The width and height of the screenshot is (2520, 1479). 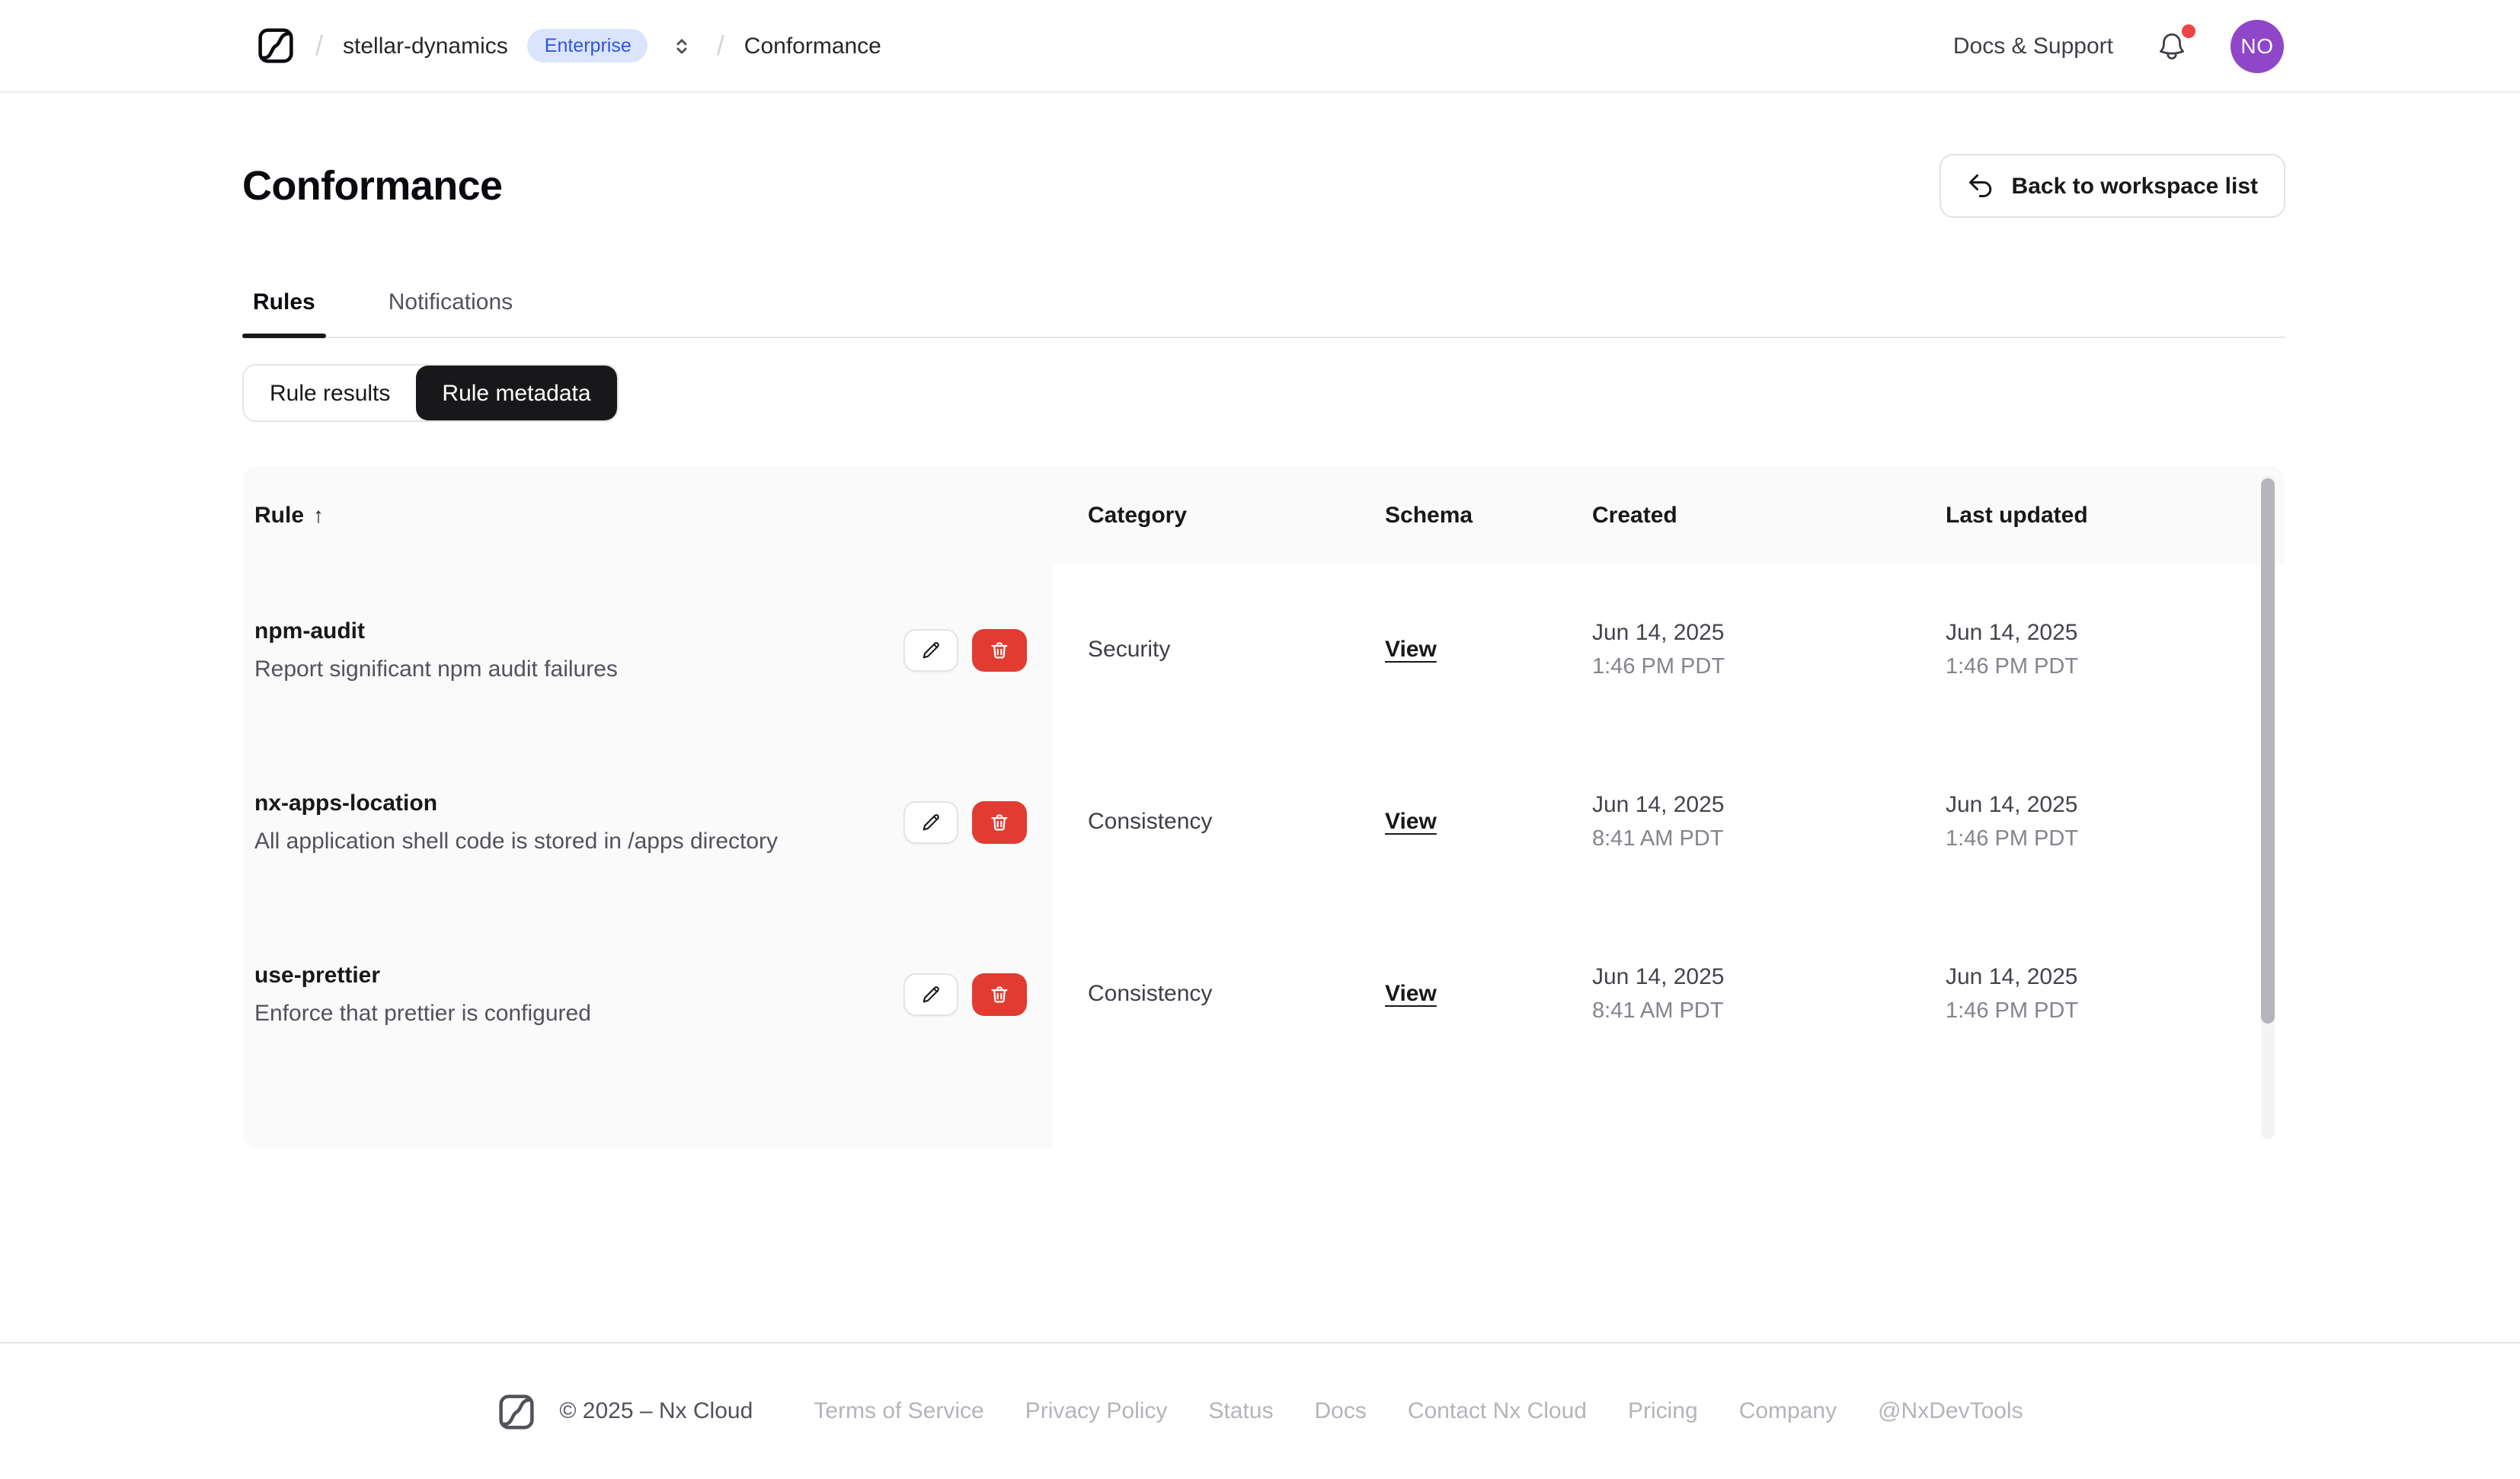 What do you see at coordinates (450, 302) in the screenshot?
I see `tab-notifications-label: Notifications` at bounding box center [450, 302].